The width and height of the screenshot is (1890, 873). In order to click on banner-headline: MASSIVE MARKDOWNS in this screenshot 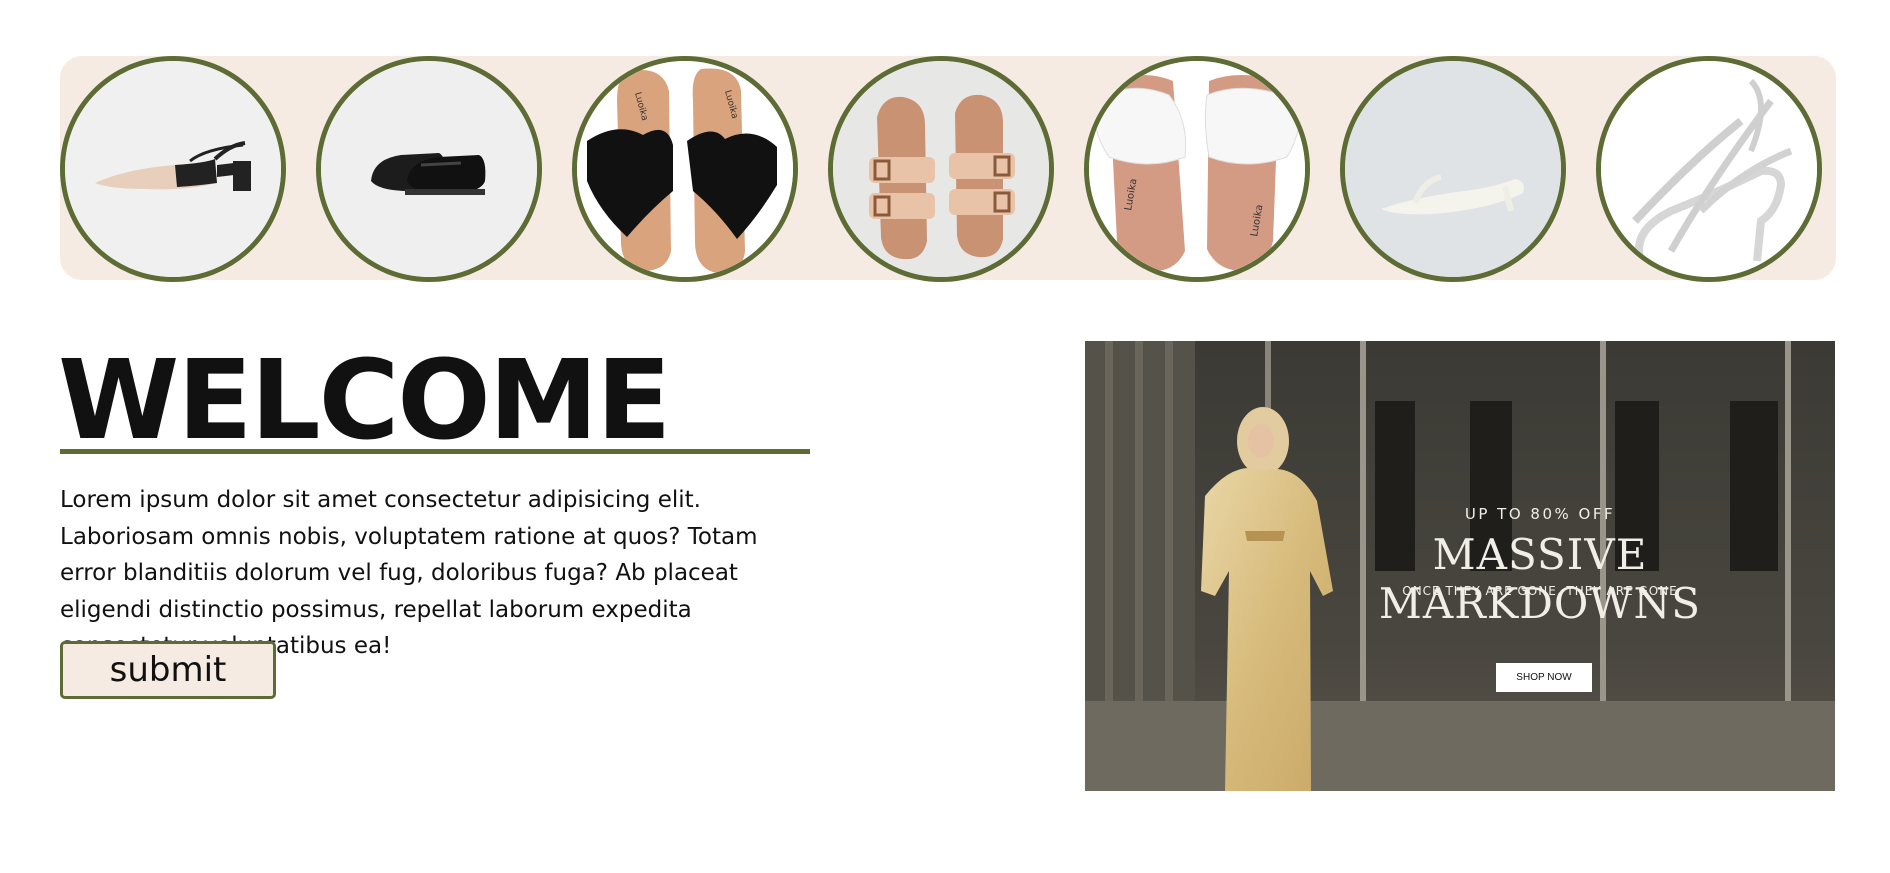, I will do `click(1540, 579)`.